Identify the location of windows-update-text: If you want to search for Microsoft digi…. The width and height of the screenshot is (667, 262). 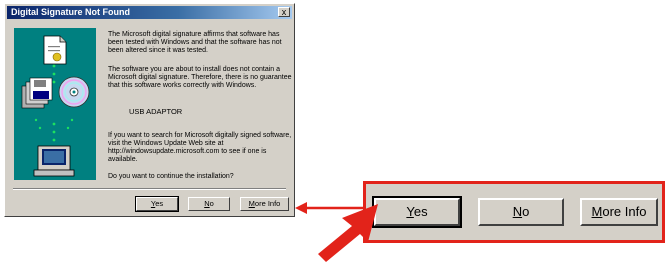
(200, 147).